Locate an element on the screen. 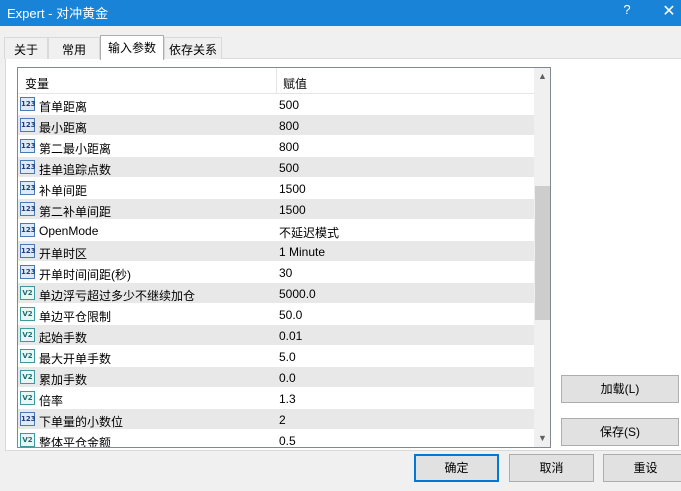 The width and height of the screenshot is (681, 491). parameter-row: 123 补单间距 1500 is located at coordinates (276, 188).